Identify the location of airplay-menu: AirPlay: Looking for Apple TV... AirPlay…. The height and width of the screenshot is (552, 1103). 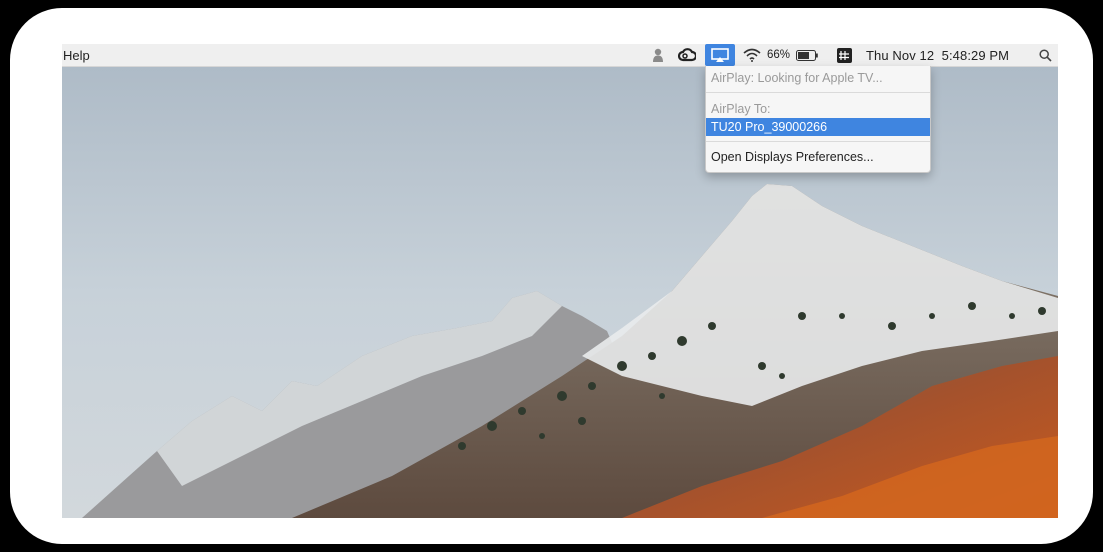
(818, 119).